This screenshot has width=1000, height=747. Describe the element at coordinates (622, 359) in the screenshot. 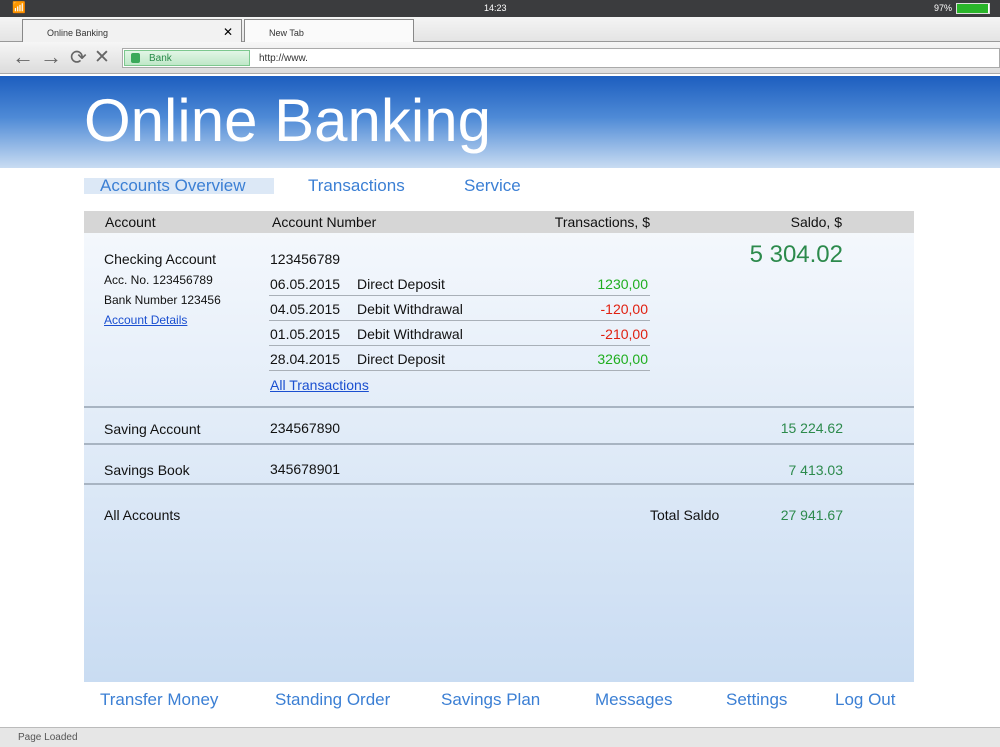

I see `transaction-amount: 3260,00` at that location.